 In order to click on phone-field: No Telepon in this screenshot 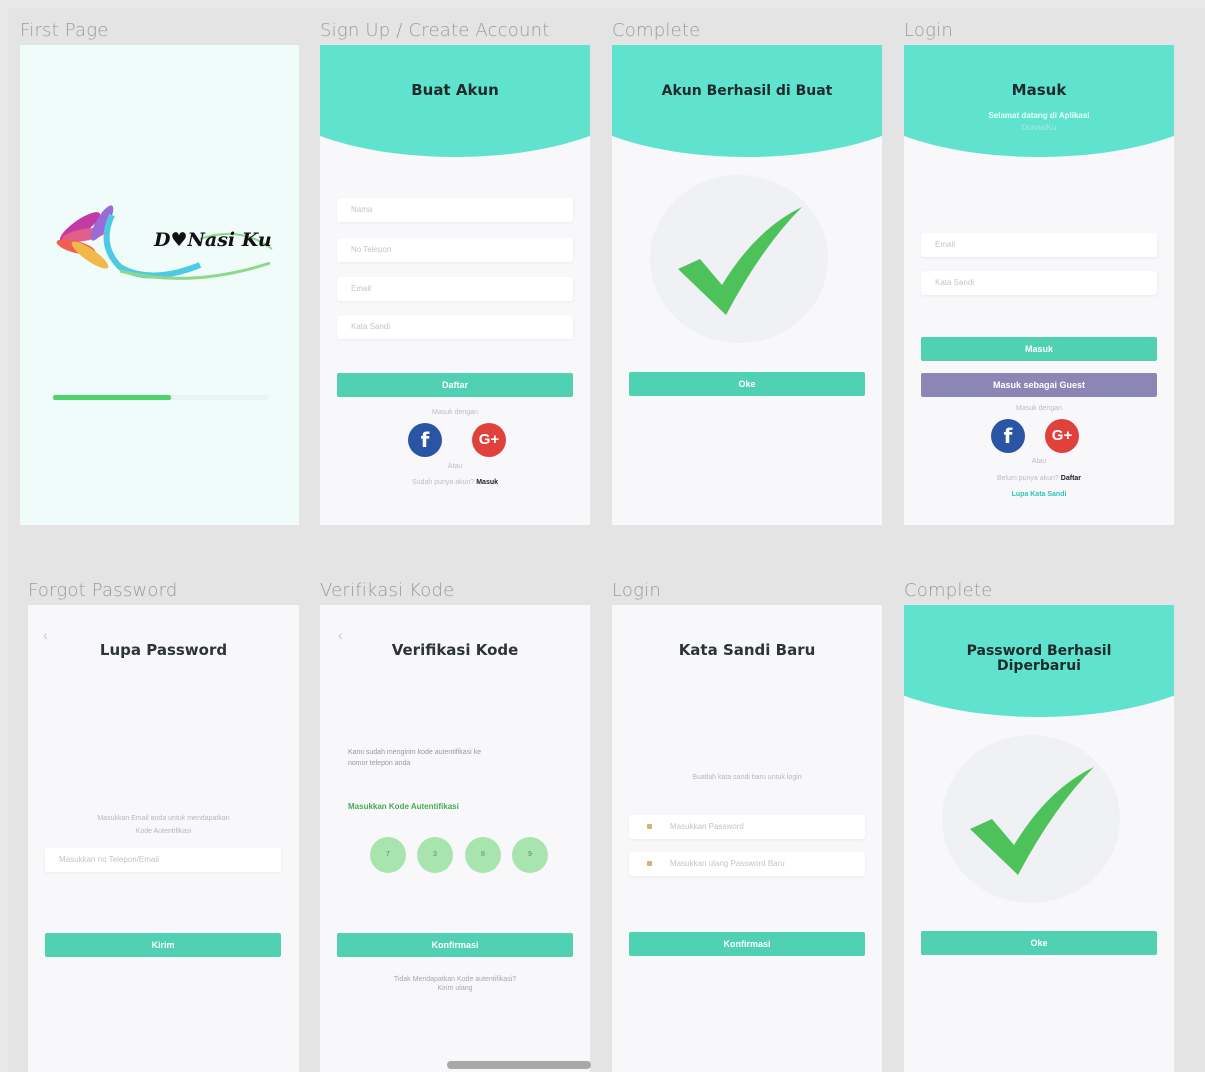, I will do `click(455, 250)`.